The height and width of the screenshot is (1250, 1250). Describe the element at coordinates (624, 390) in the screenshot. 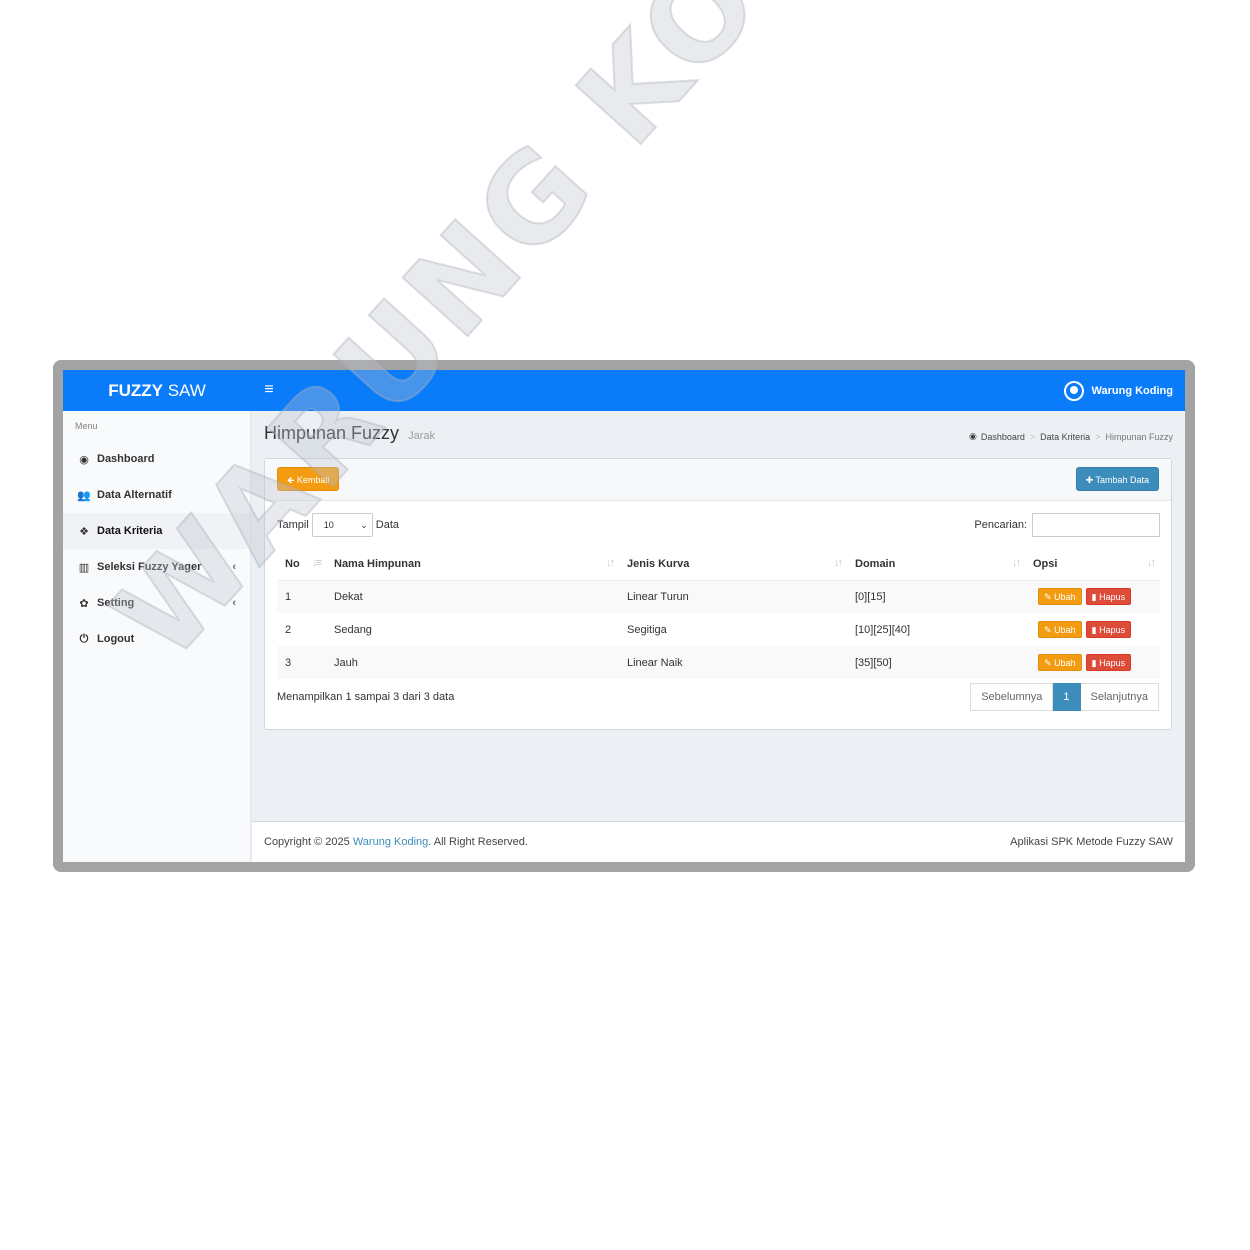

I see `top-navbar: FUZZY SAW ≡ Warung Koding` at that location.